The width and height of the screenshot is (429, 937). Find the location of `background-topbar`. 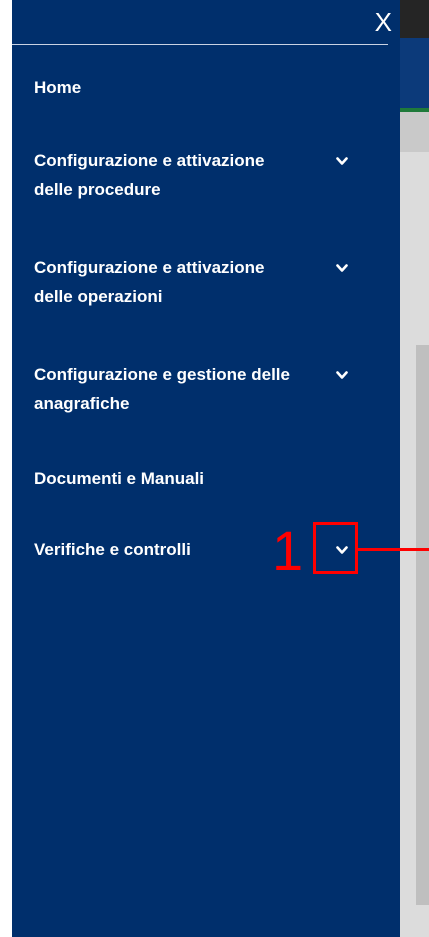

background-topbar is located at coordinates (414, 19).